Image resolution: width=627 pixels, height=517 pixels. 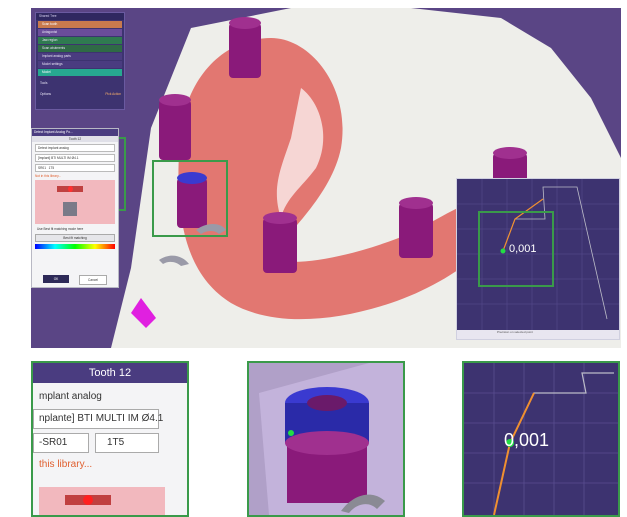 I want to click on zoom-line-3: -SR01, so click(x=53, y=442).